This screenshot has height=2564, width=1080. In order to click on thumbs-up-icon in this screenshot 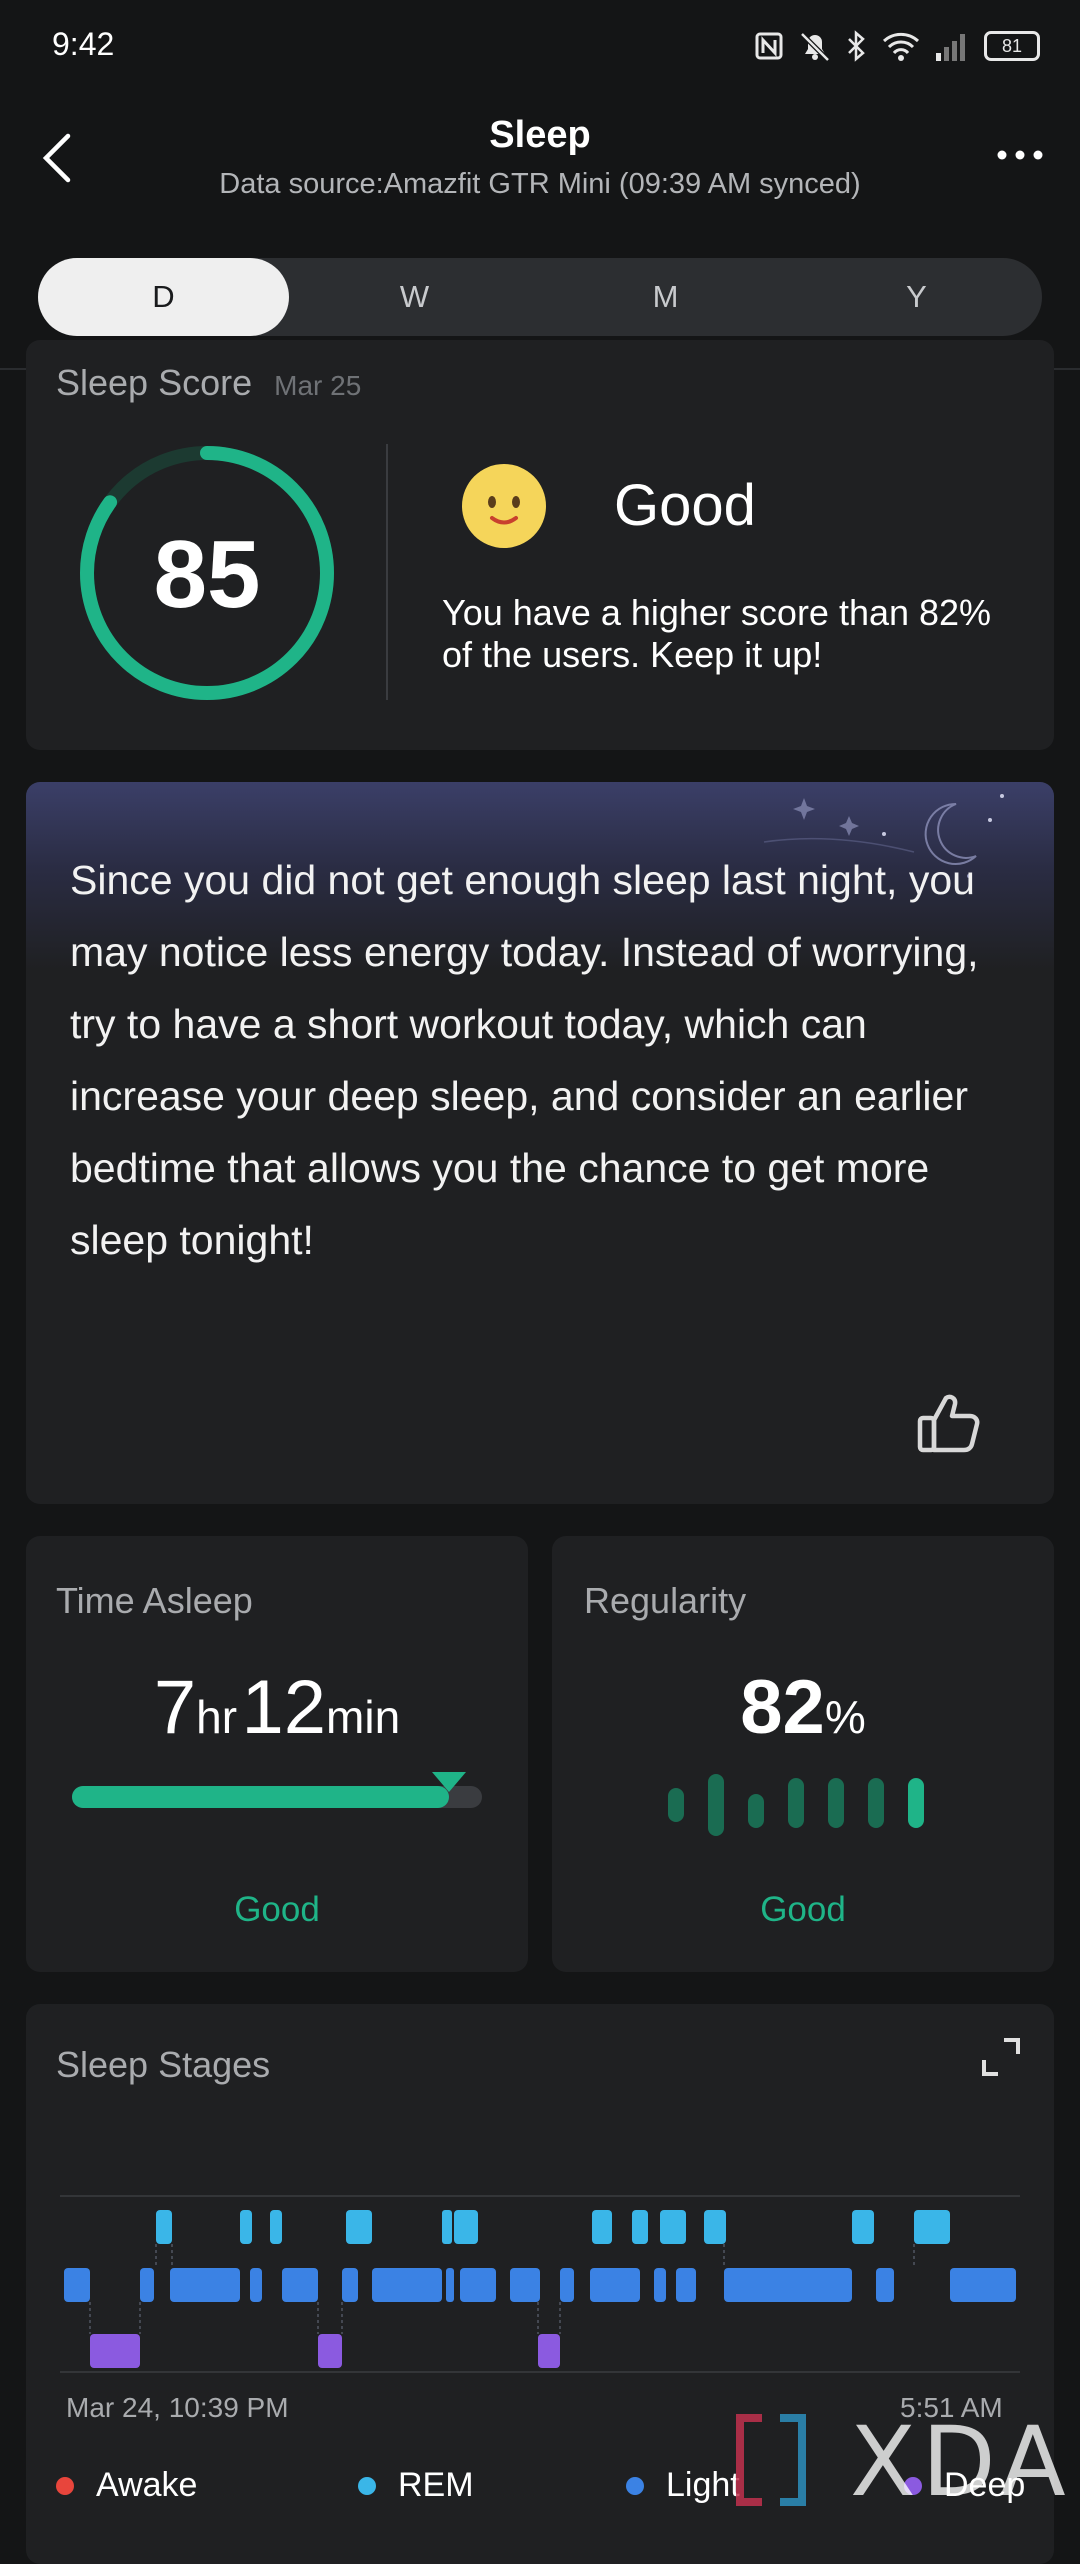, I will do `click(949, 1423)`.